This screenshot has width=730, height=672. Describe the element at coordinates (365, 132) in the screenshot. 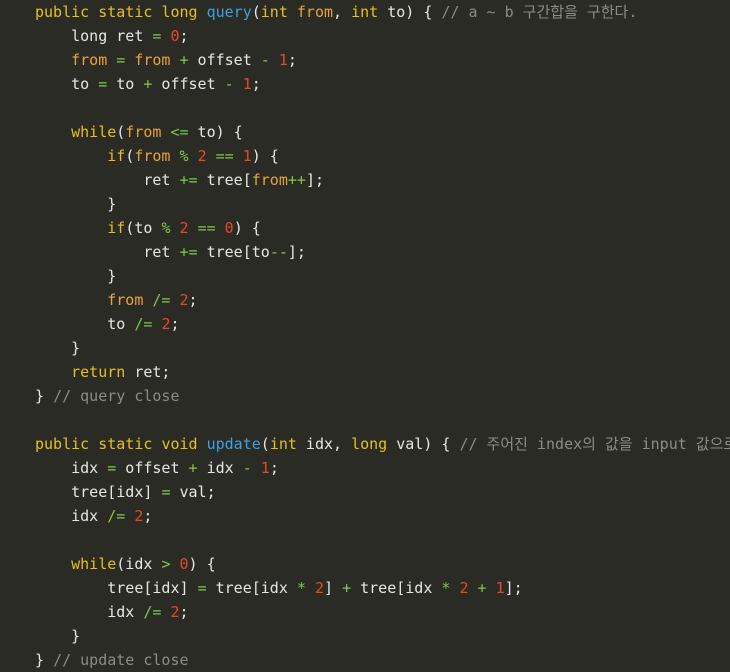

I see `code-line: while(from <= to) {` at that location.